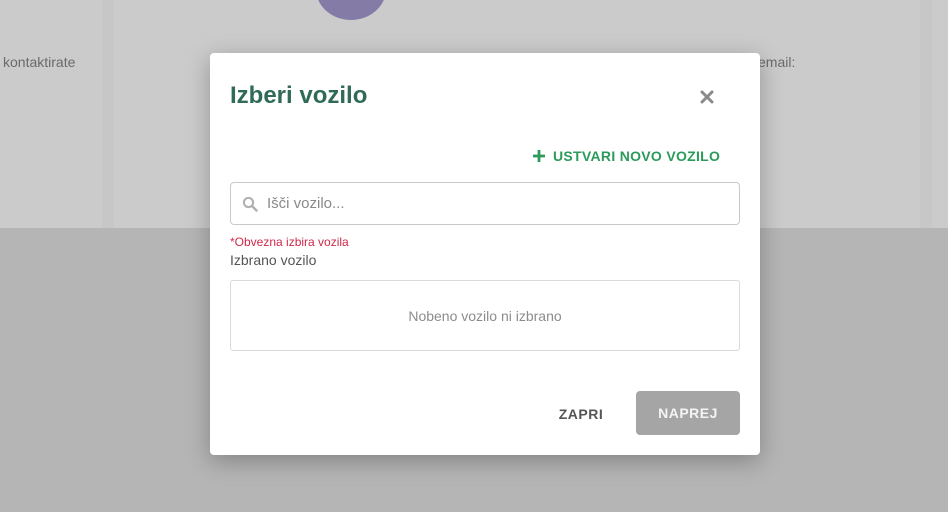 This screenshot has width=948, height=512. I want to click on plus-icon, so click(539, 156).